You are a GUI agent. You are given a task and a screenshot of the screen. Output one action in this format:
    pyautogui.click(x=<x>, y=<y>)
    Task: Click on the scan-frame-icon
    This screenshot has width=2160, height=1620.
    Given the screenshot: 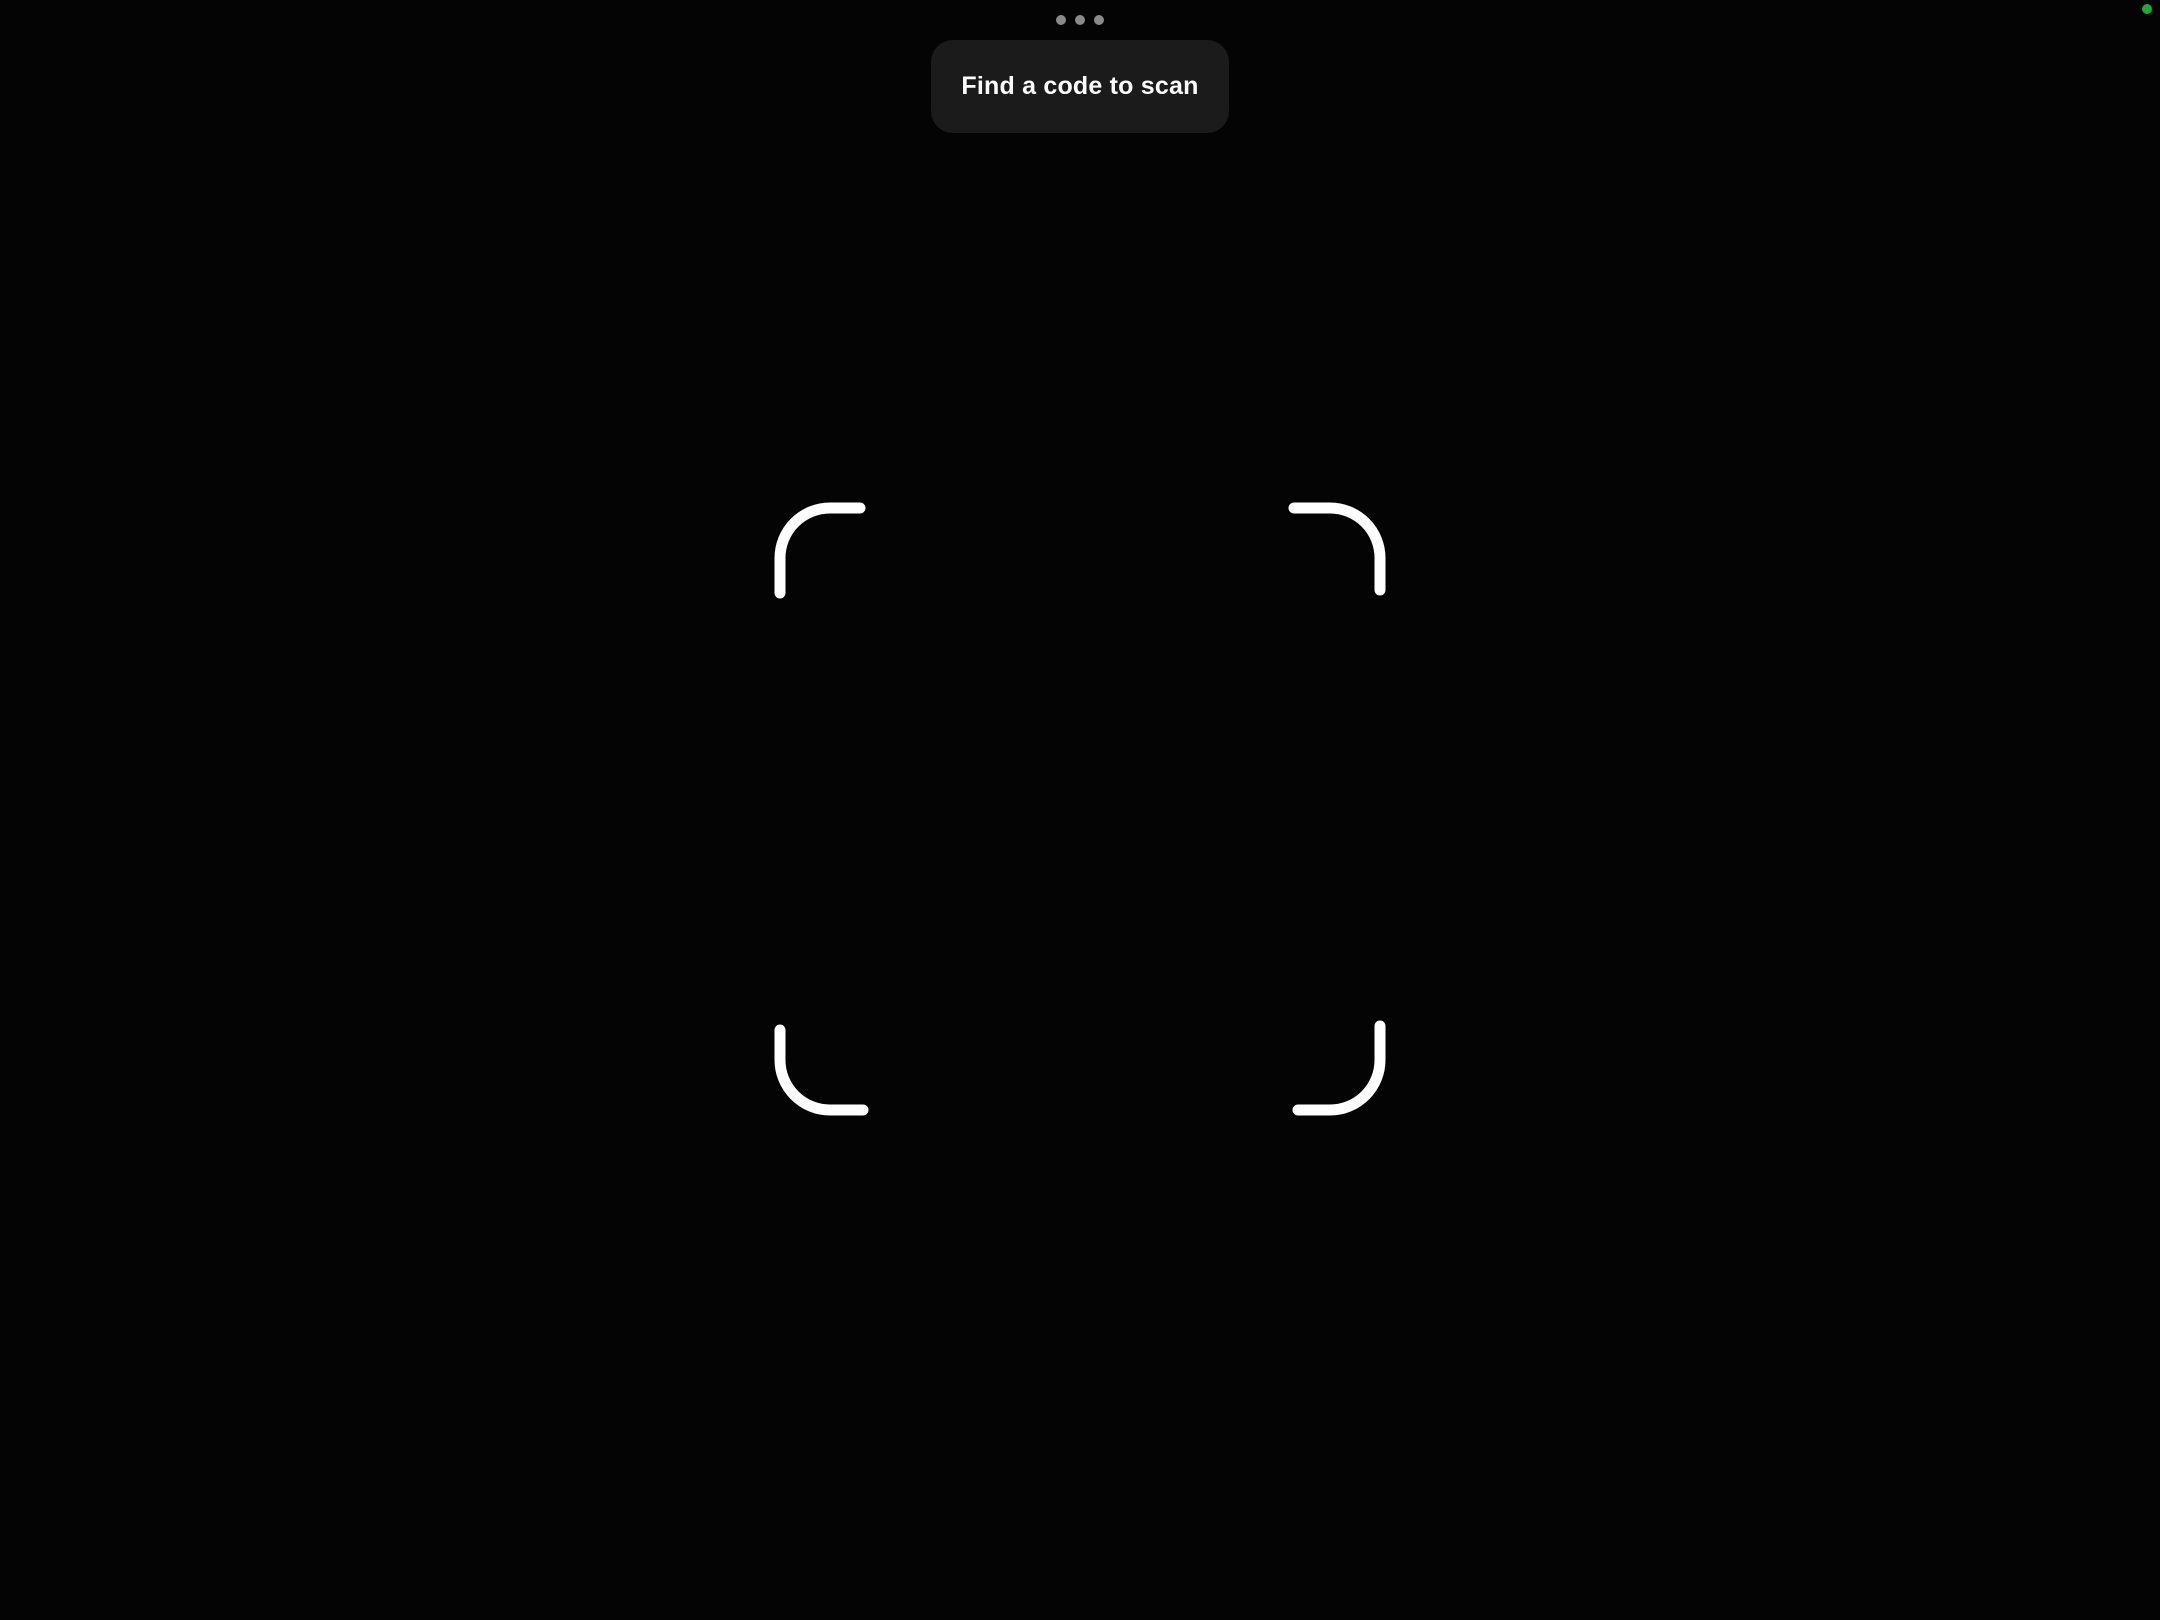 What is the action you would take?
    pyautogui.click(x=1080, y=809)
    